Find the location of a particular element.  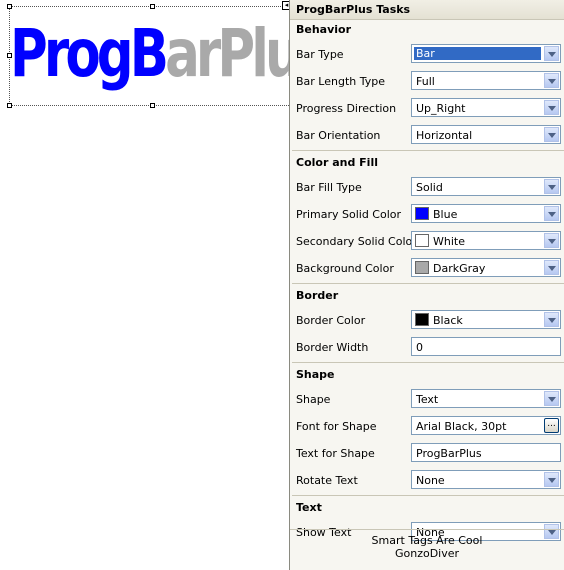

row-border-width: Border Width 0 is located at coordinates (427, 346).